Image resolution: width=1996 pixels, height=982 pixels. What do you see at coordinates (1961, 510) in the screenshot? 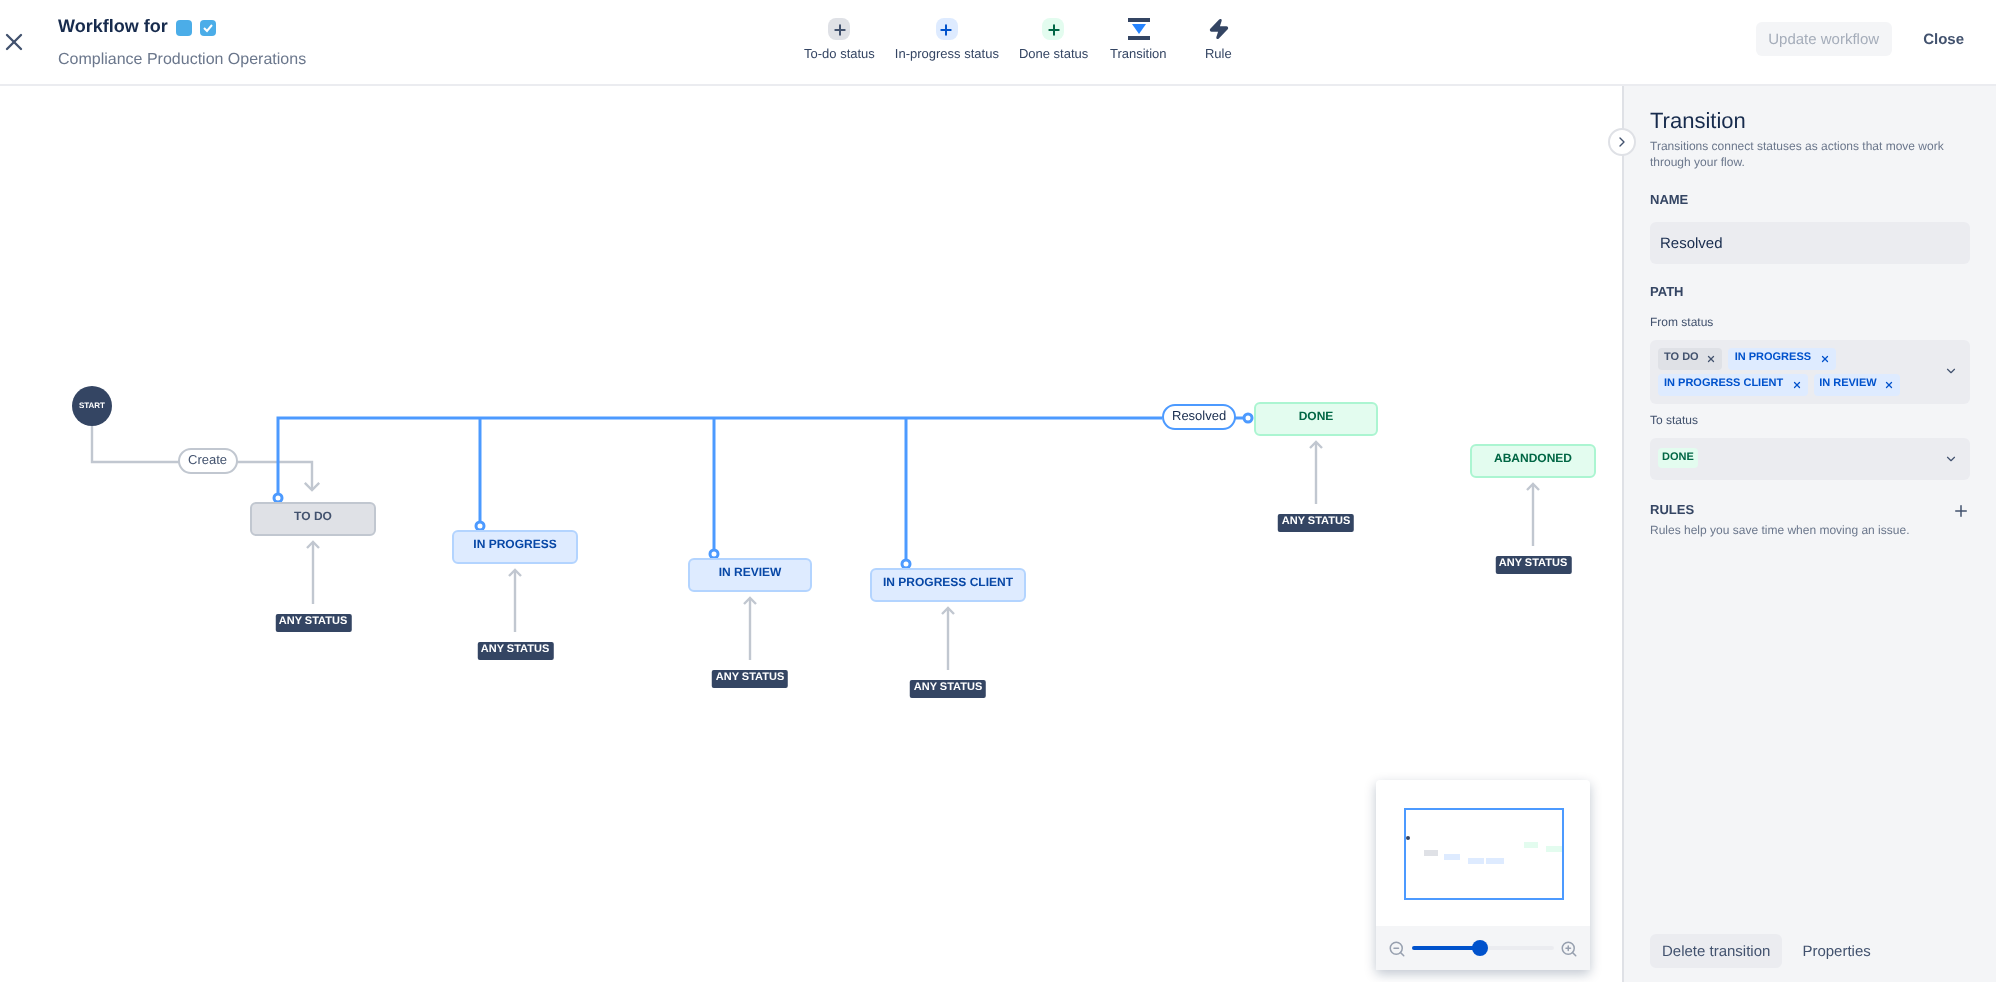
I see `add-rule-icon` at bounding box center [1961, 510].